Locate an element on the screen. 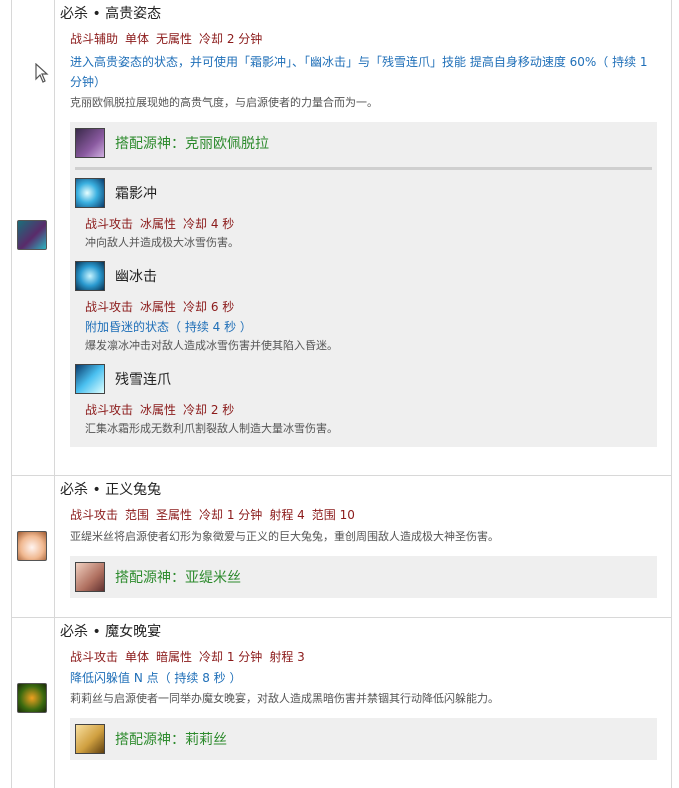 This screenshot has width=679, height=788. partner-entry: 搭配源神：亚缇米丝 is located at coordinates (363, 577).